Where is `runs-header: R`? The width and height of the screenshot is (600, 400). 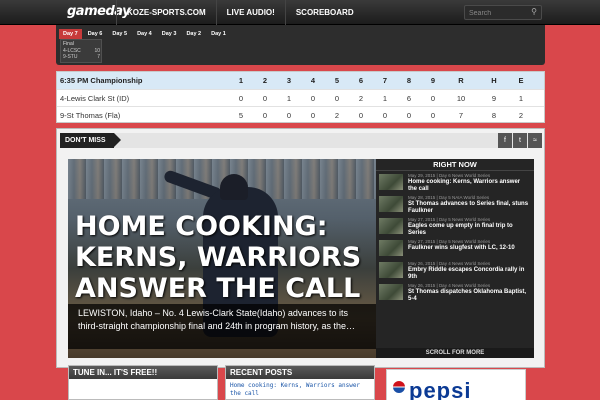
runs-header: R is located at coordinates (461, 80).